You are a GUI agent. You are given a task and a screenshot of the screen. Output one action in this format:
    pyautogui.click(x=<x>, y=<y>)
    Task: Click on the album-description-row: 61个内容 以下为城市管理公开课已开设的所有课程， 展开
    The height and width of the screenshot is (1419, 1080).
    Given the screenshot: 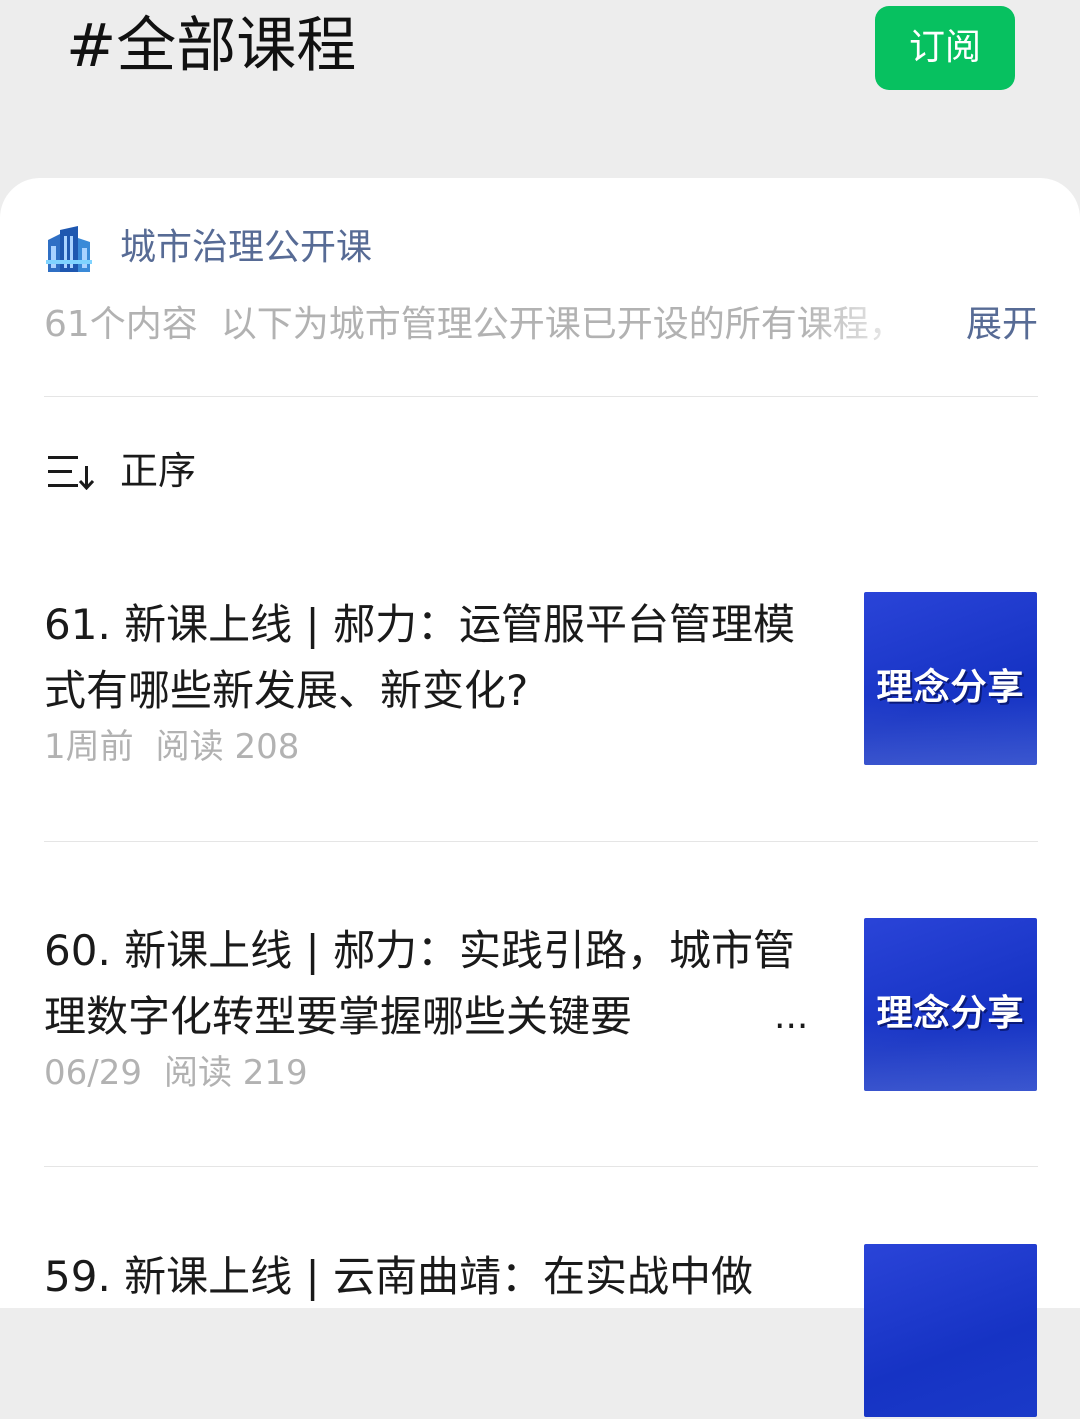 What is the action you would take?
    pyautogui.click(x=541, y=325)
    